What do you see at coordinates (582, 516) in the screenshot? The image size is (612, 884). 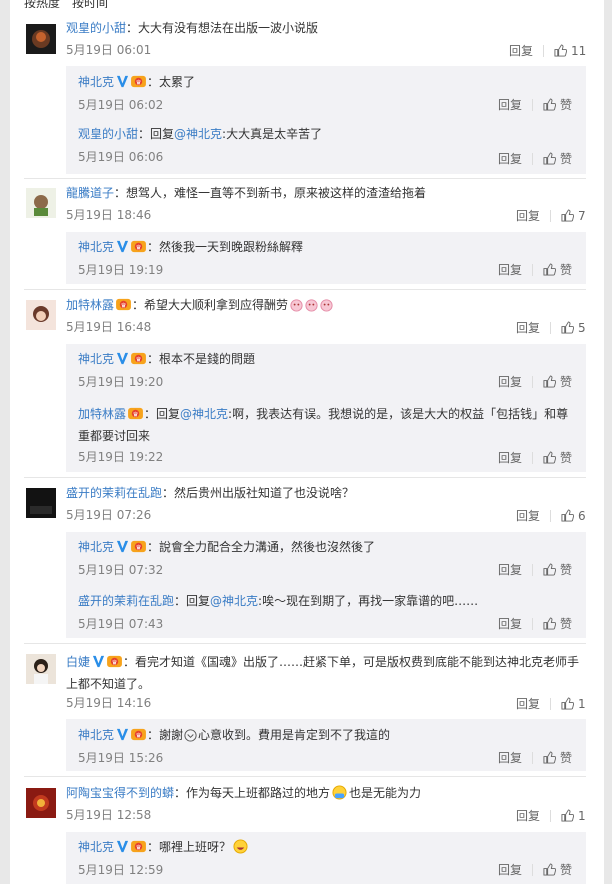 I see `like-count: 6` at bounding box center [582, 516].